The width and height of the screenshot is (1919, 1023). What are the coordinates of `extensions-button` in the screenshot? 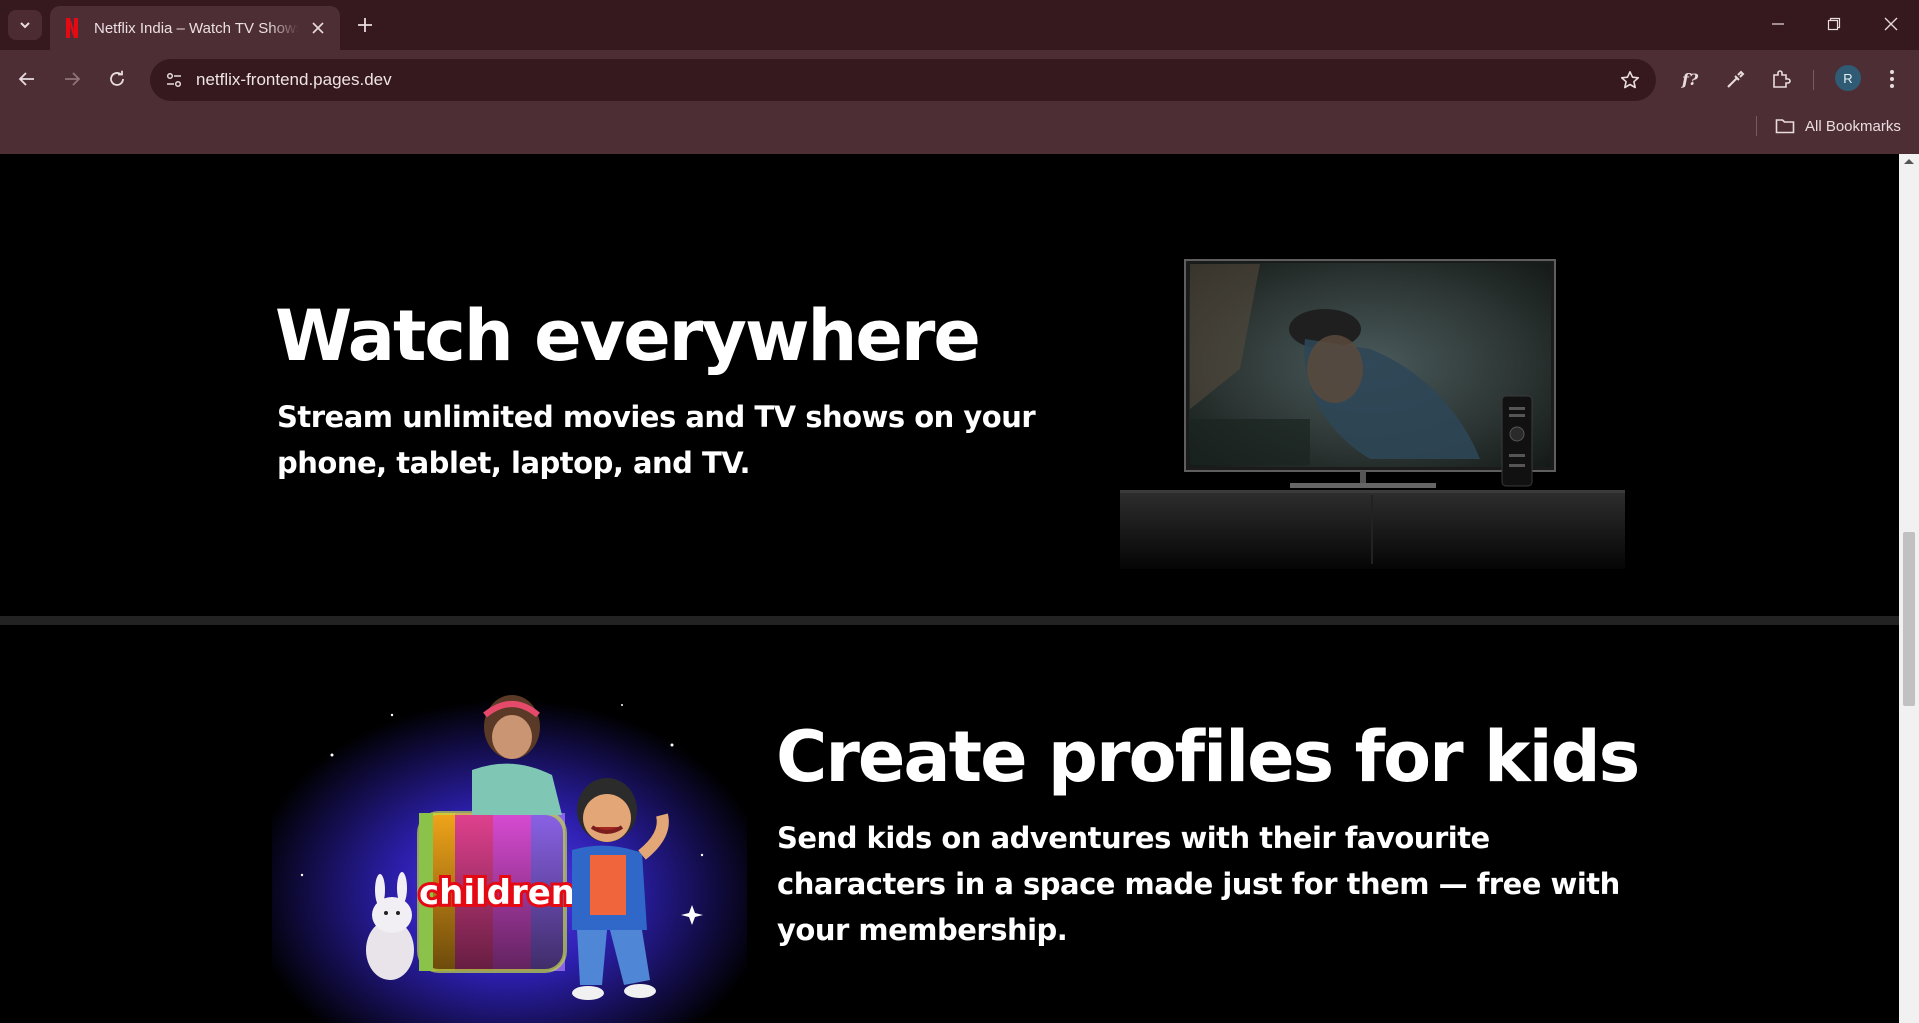 It's located at (1781, 79).